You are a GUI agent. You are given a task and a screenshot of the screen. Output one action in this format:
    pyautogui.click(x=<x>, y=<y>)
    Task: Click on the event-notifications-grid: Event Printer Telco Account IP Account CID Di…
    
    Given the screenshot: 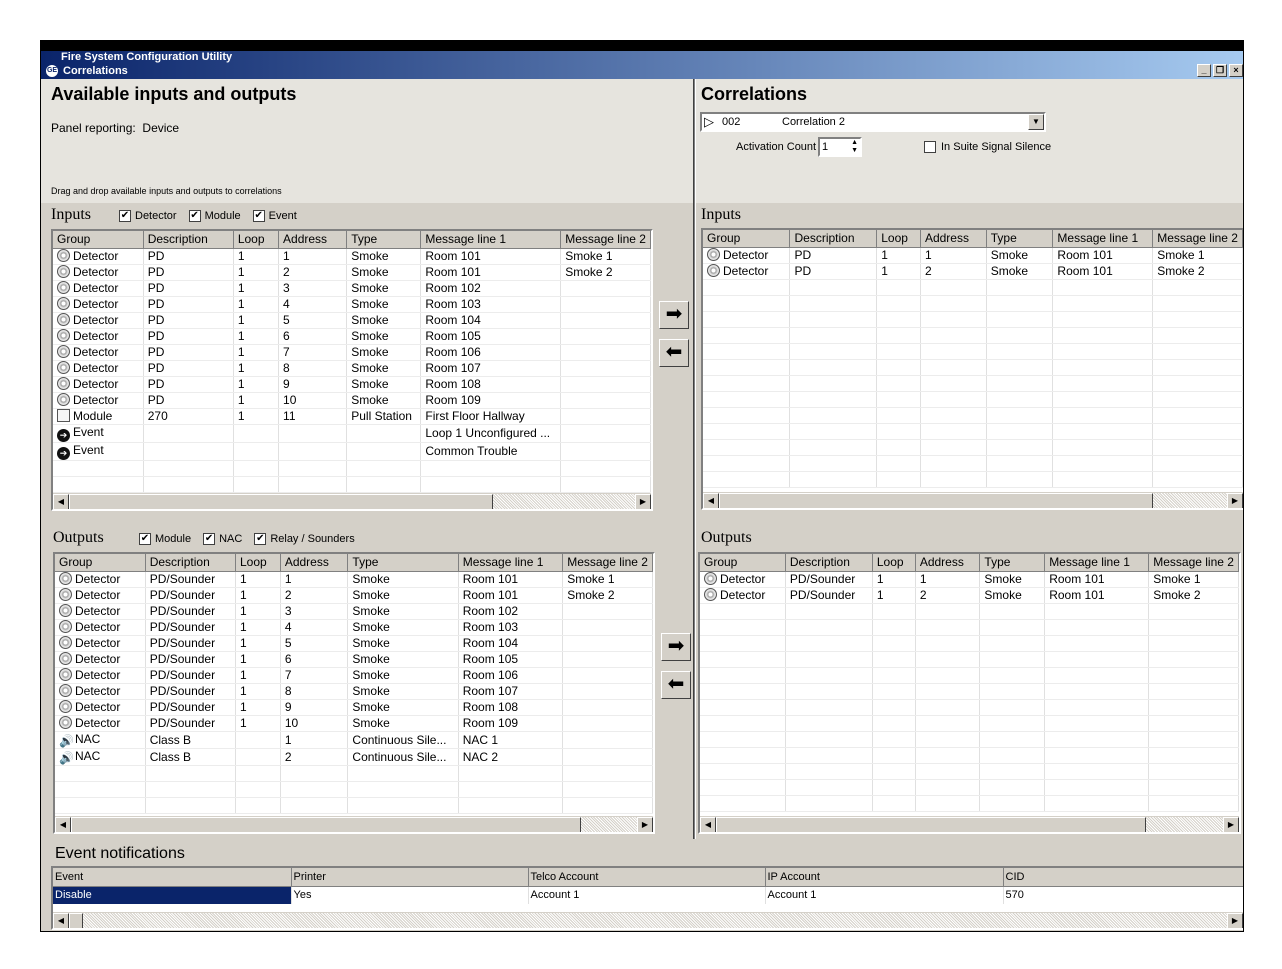 What is the action you would take?
    pyautogui.click(x=647, y=898)
    